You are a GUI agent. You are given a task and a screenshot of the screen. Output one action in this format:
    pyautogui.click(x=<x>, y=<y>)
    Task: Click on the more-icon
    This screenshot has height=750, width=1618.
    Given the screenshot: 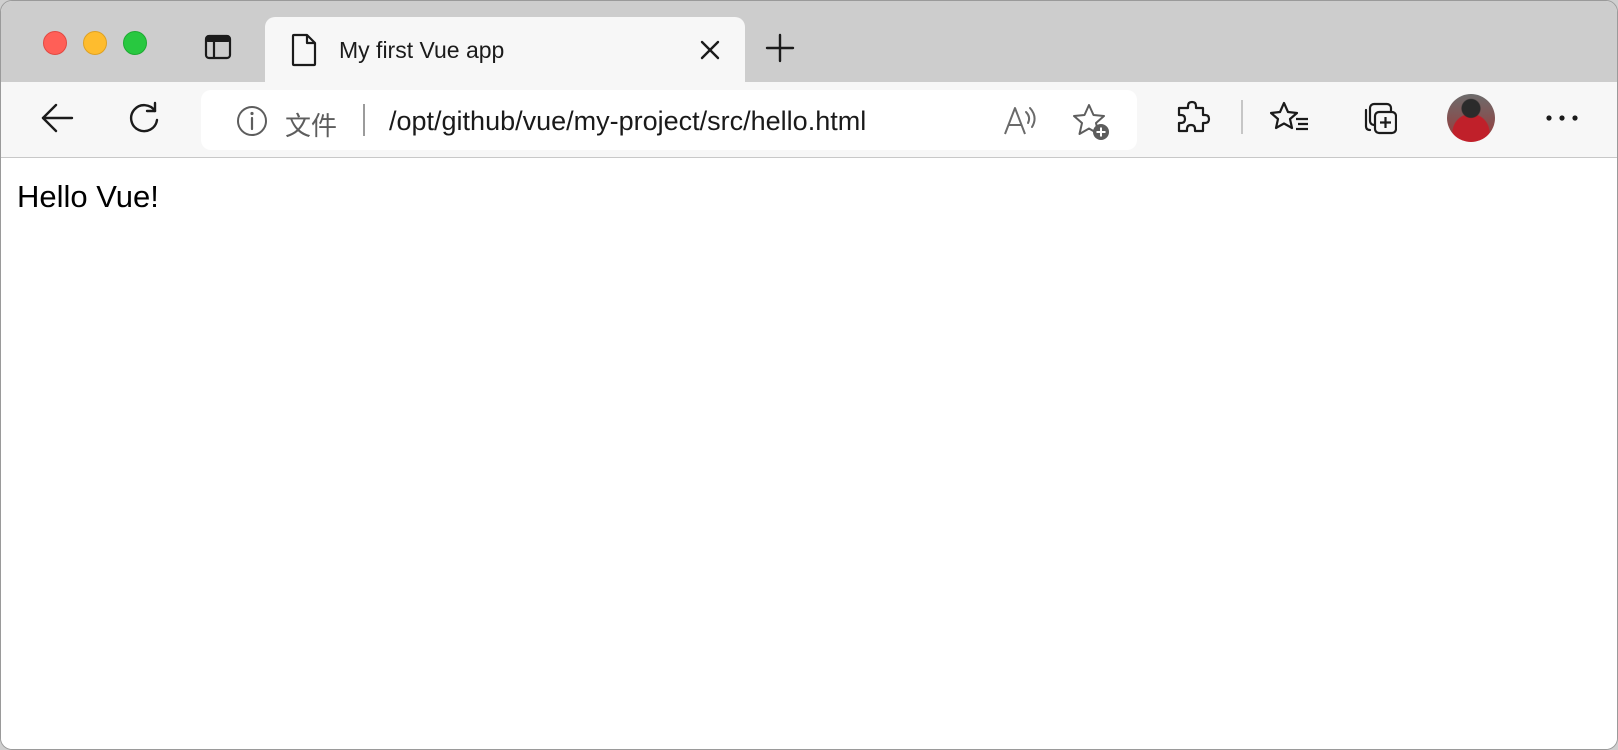 What is the action you would take?
    pyautogui.click(x=1562, y=118)
    